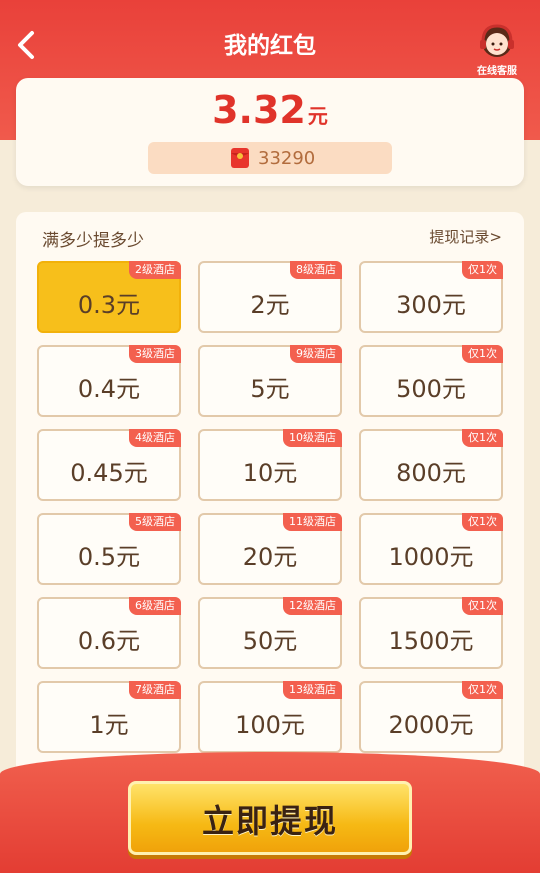 This screenshot has width=540, height=873. Describe the element at coordinates (259, 110) in the screenshot. I see `balance-number: 3.32` at that location.